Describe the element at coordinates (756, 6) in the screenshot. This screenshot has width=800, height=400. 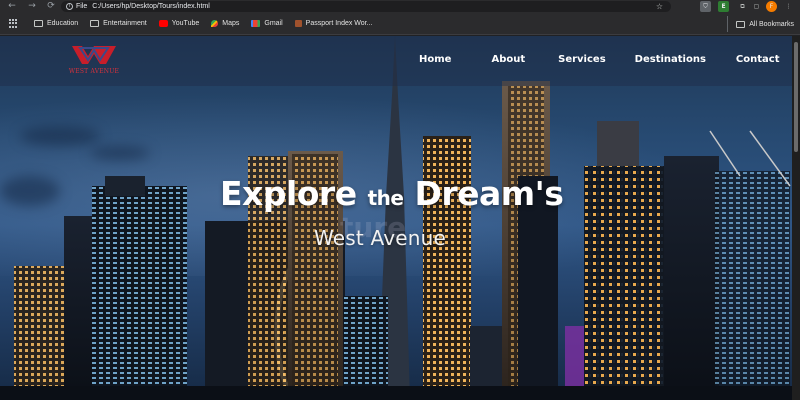
I see `sidebar-icon: ▢` at that location.